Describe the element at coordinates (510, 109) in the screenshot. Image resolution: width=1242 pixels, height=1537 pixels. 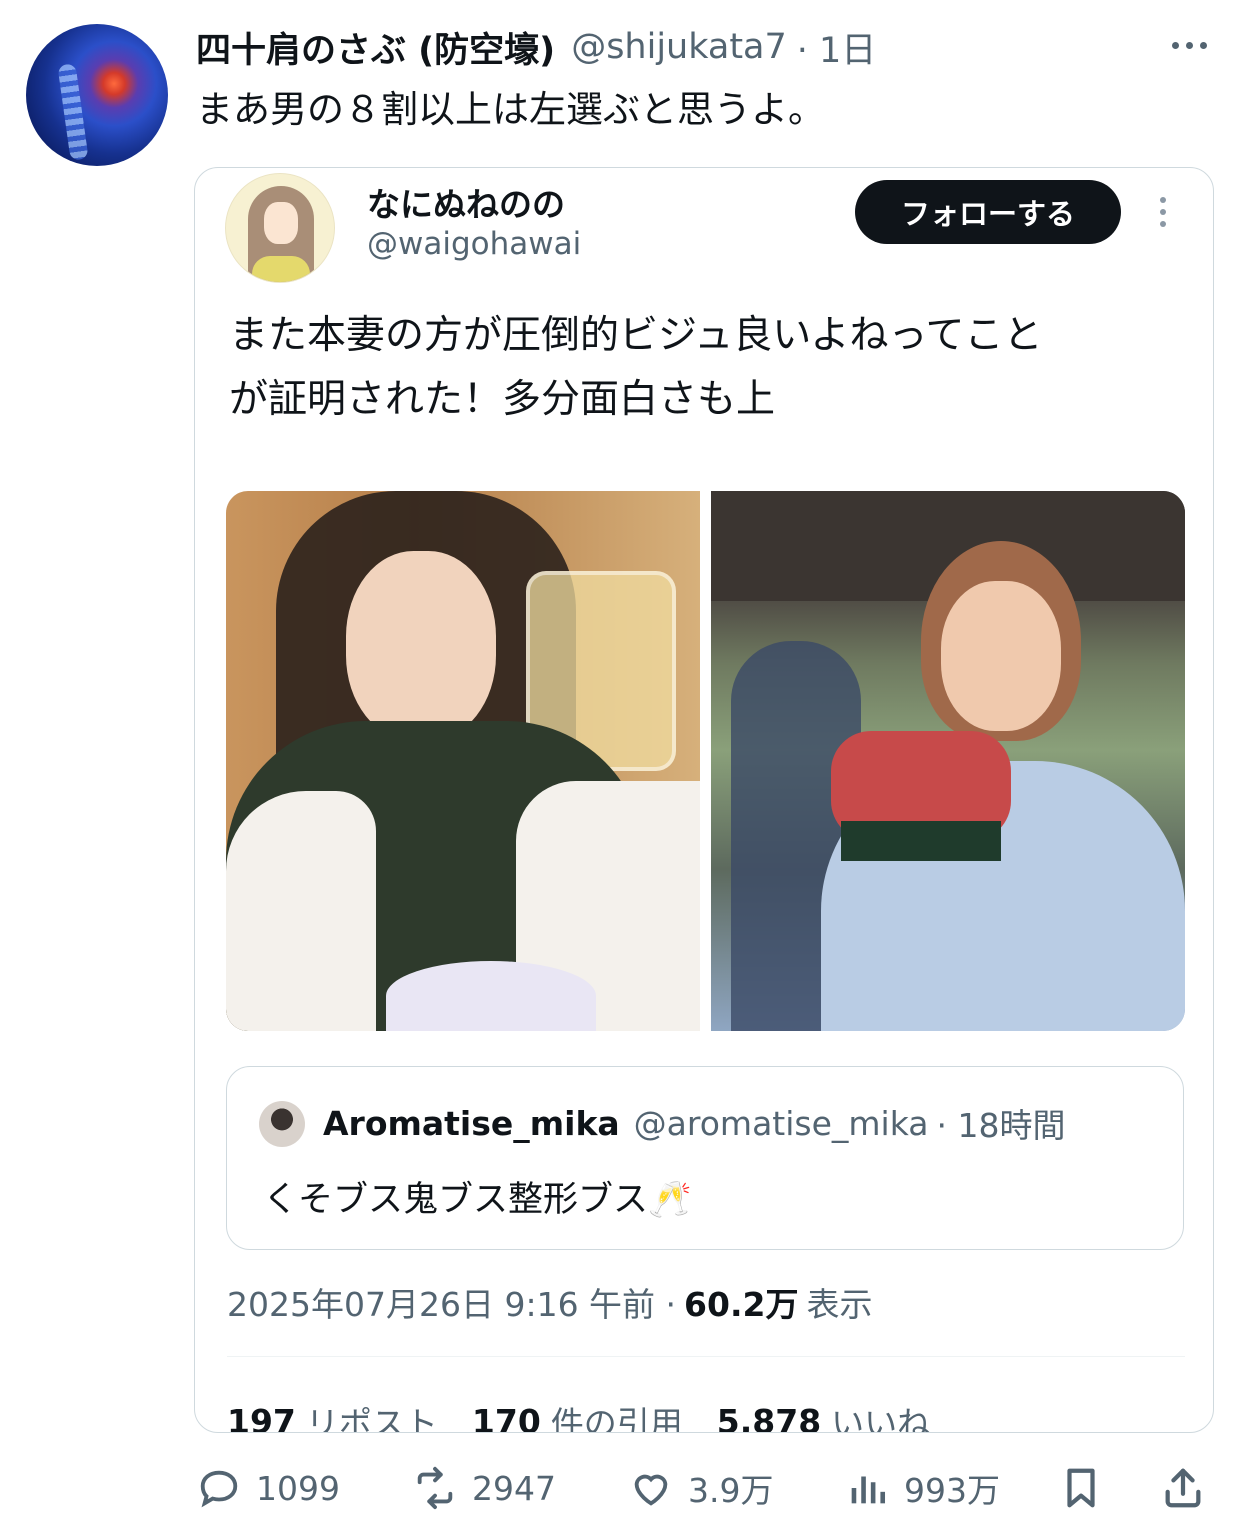
I see `tweet-text: まあ男の８割以上は左選ぶと思うよ。` at that location.